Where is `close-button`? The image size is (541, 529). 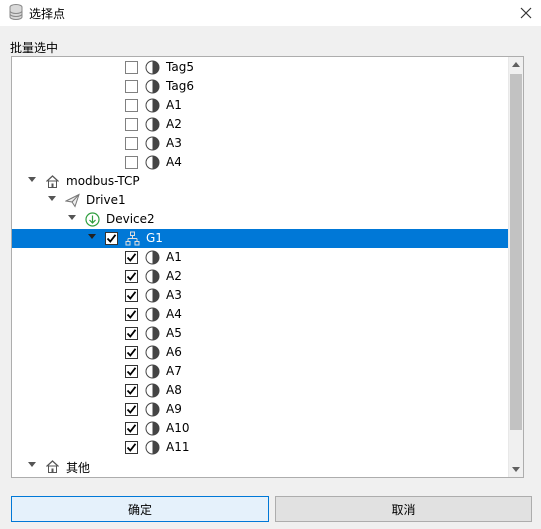
close-button is located at coordinates (526, 13).